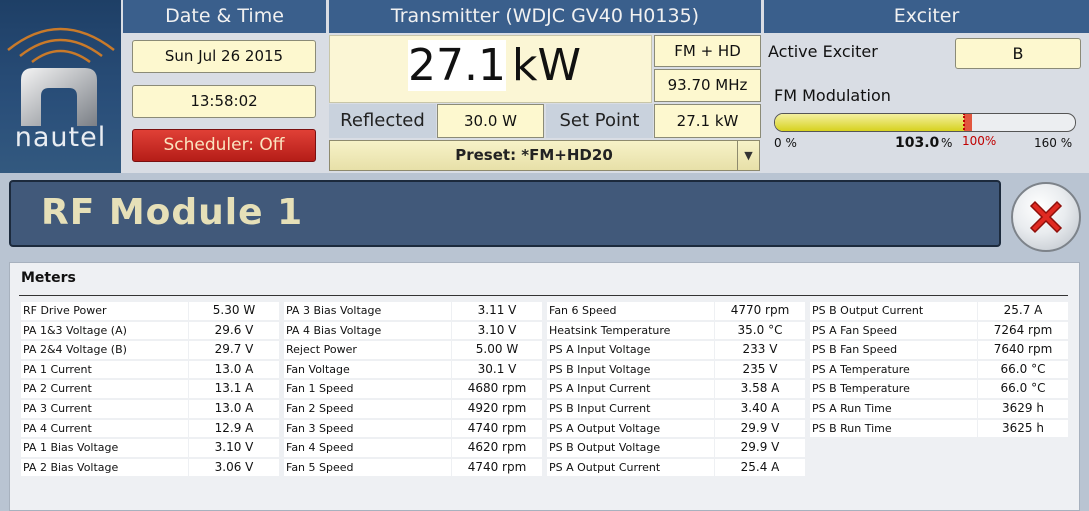 The width and height of the screenshot is (1089, 511). I want to click on meter-row: PS B Fan Speed 7640 rpm, so click(939, 350).